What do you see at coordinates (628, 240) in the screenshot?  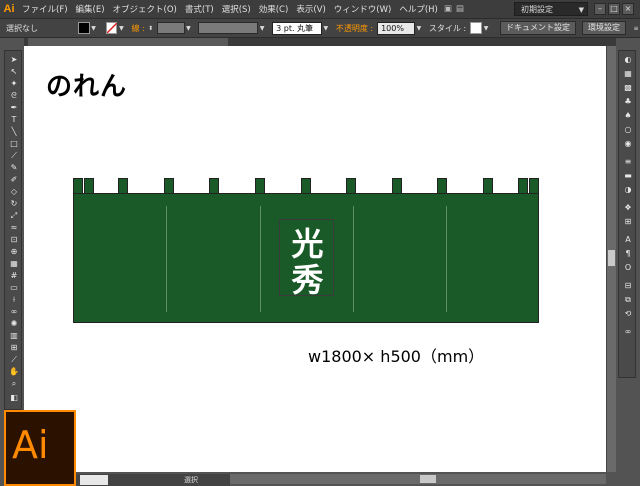 I see `character-icon: A` at bounding box center [628, 240].